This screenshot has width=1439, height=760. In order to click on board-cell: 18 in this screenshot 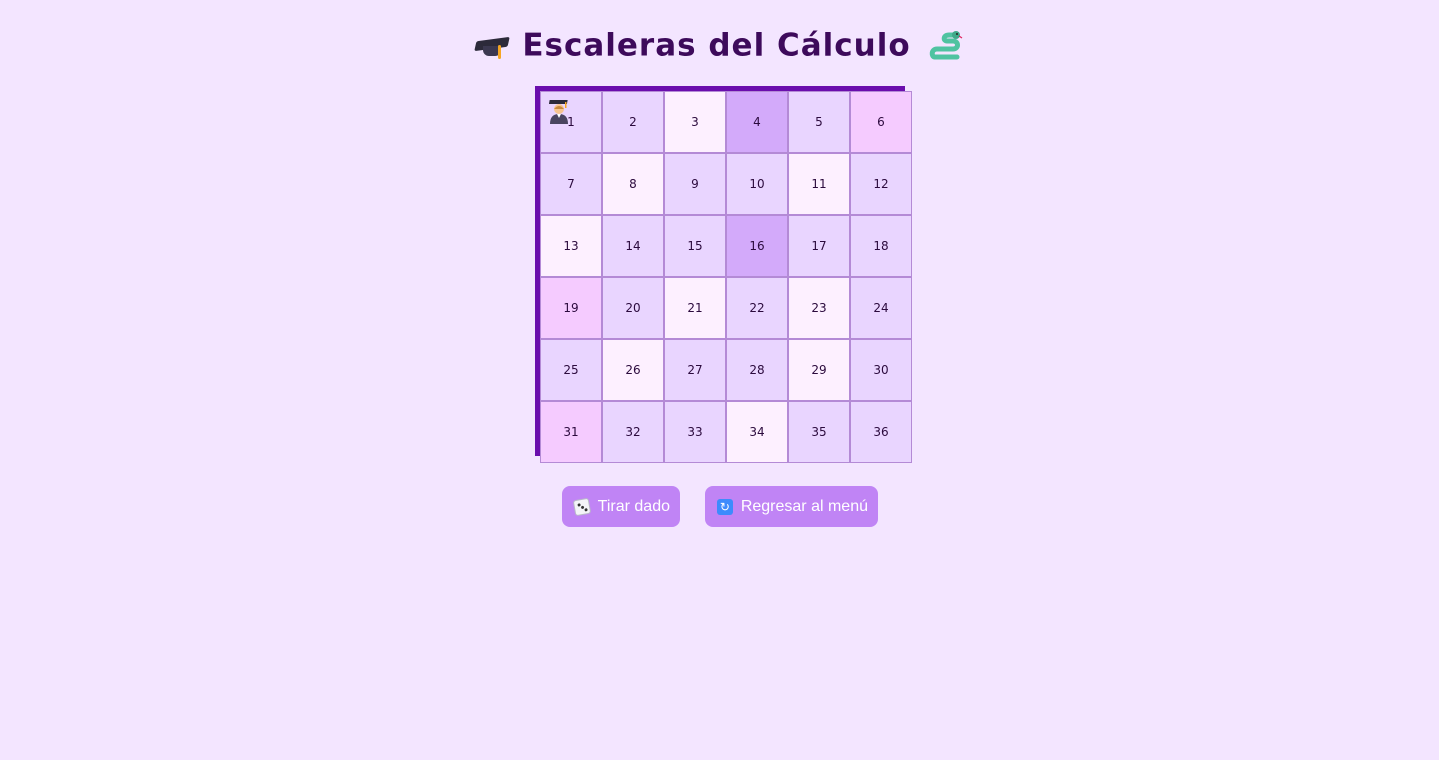, I will do `click(881, 246)`.